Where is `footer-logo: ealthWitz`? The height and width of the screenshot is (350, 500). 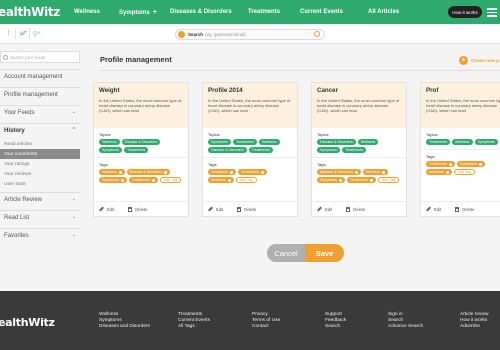
footer-logo: ealthWitz is located at coordinates (27, 322).